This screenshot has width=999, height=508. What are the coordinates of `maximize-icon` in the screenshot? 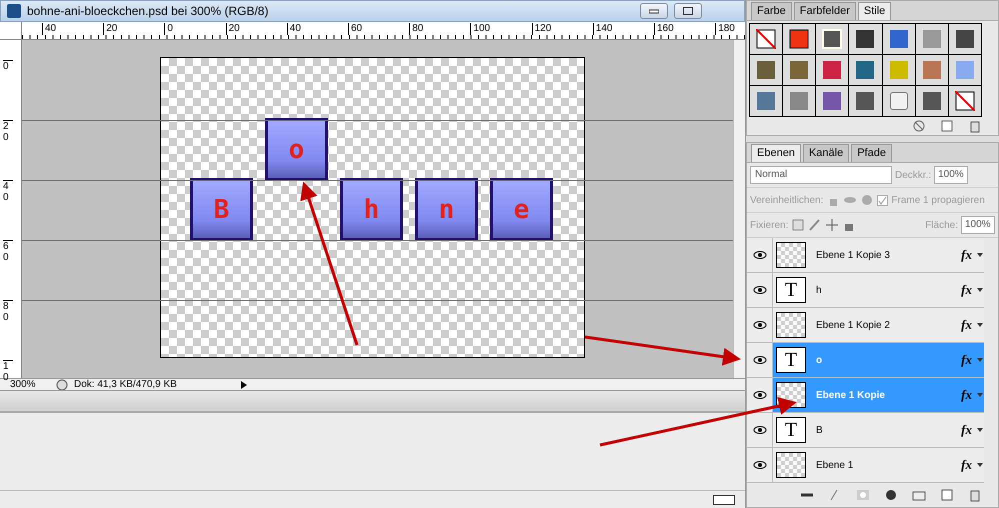 It's located at (688, 11).